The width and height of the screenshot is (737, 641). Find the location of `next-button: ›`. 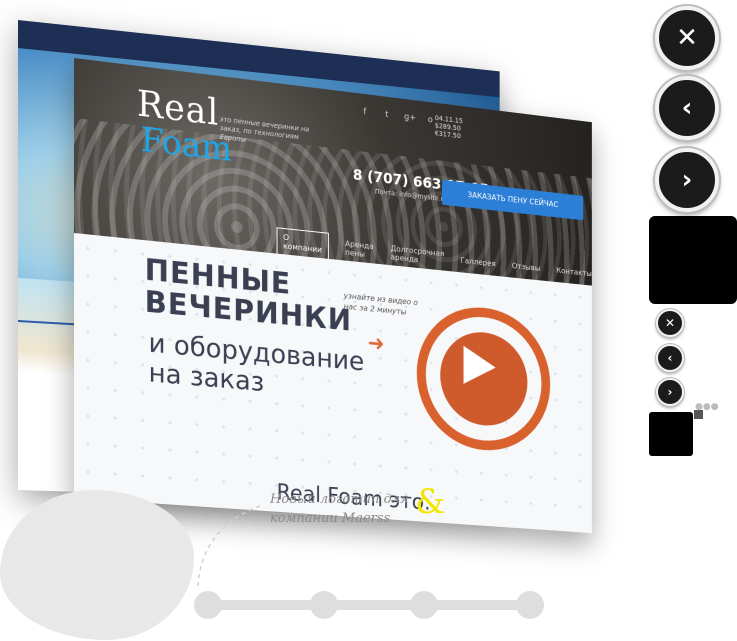

next-button: › is located at coordinates (687, 180).